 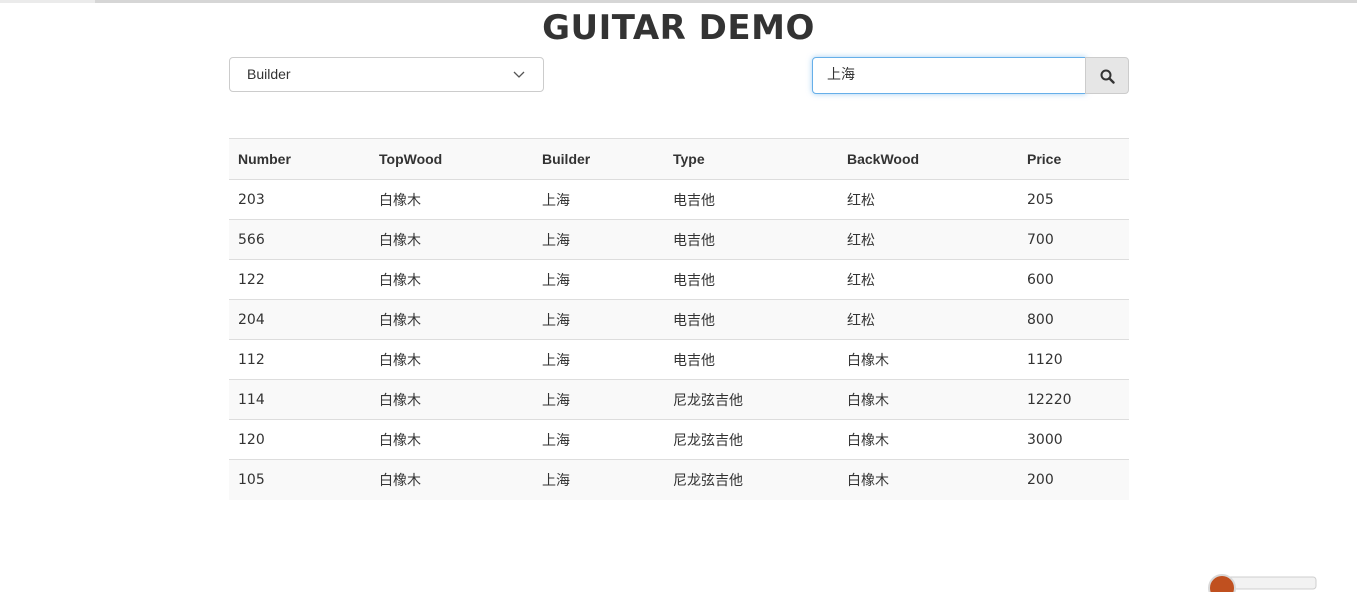 I want to click on cell-price: 3000, so click(x=1073, y=439).